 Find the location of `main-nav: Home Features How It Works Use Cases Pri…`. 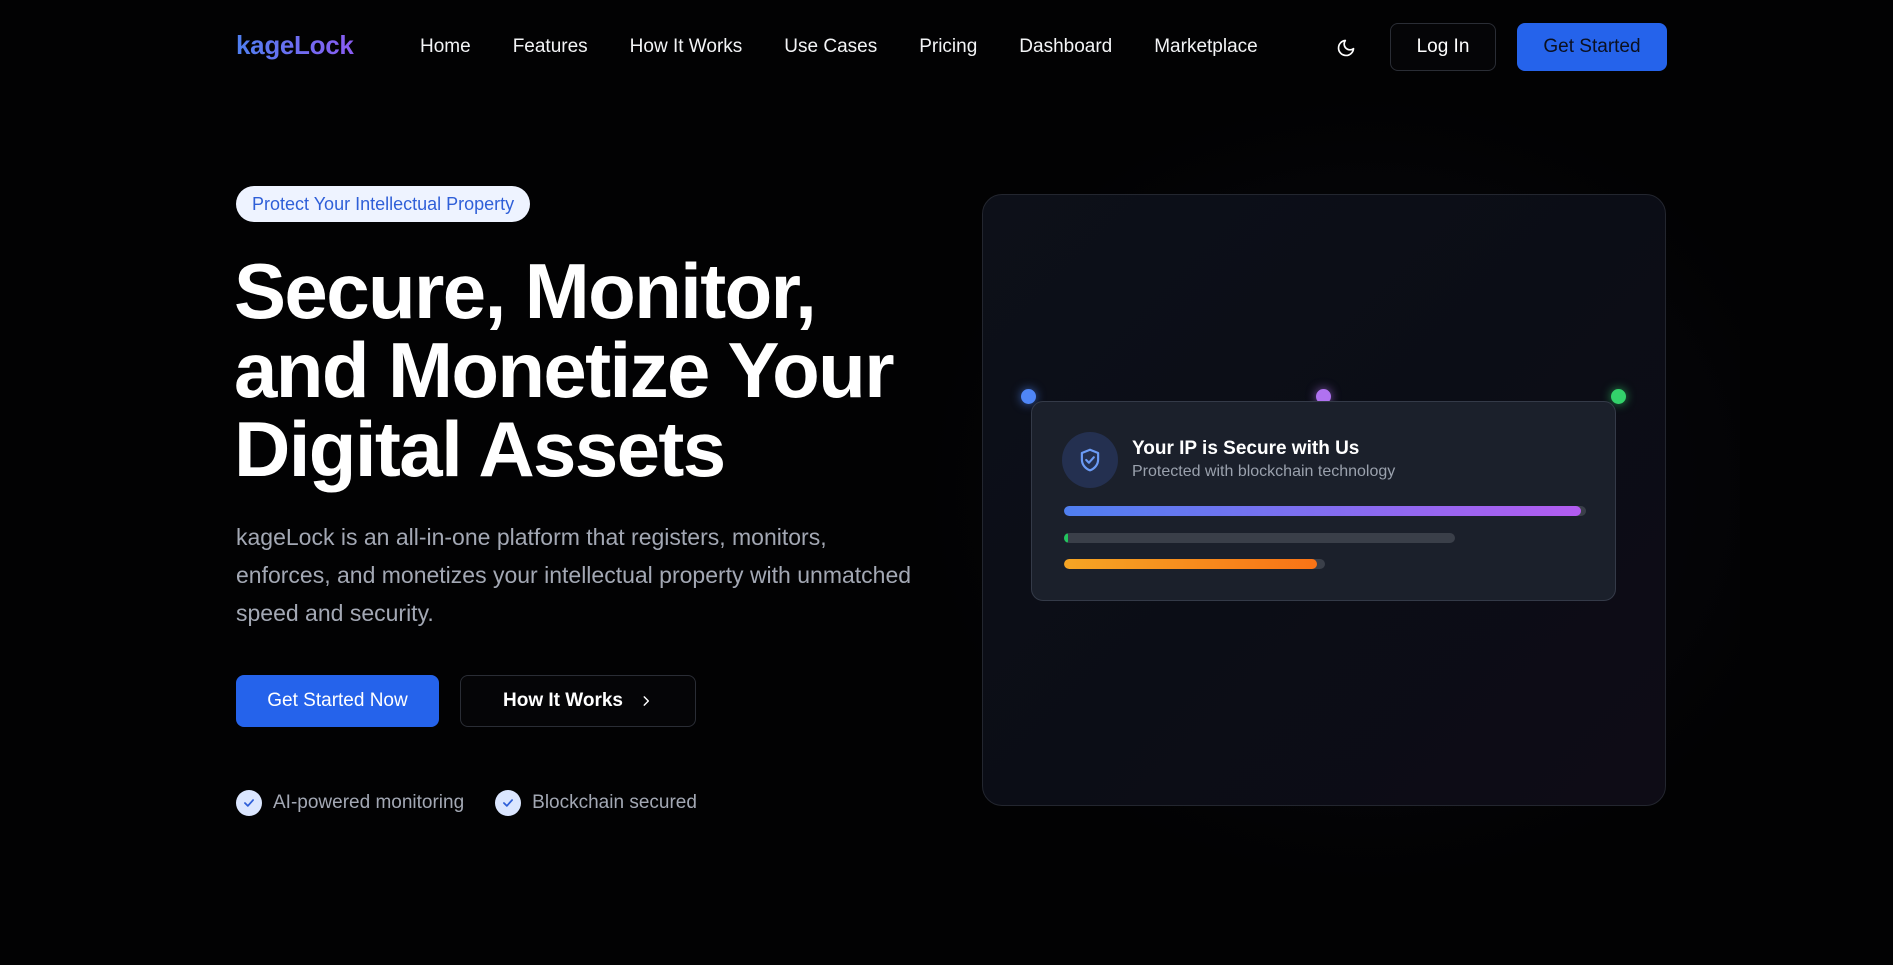

main-nav: Home Features How It Works Use Cases Pri… is located at coordinates (860, 47).